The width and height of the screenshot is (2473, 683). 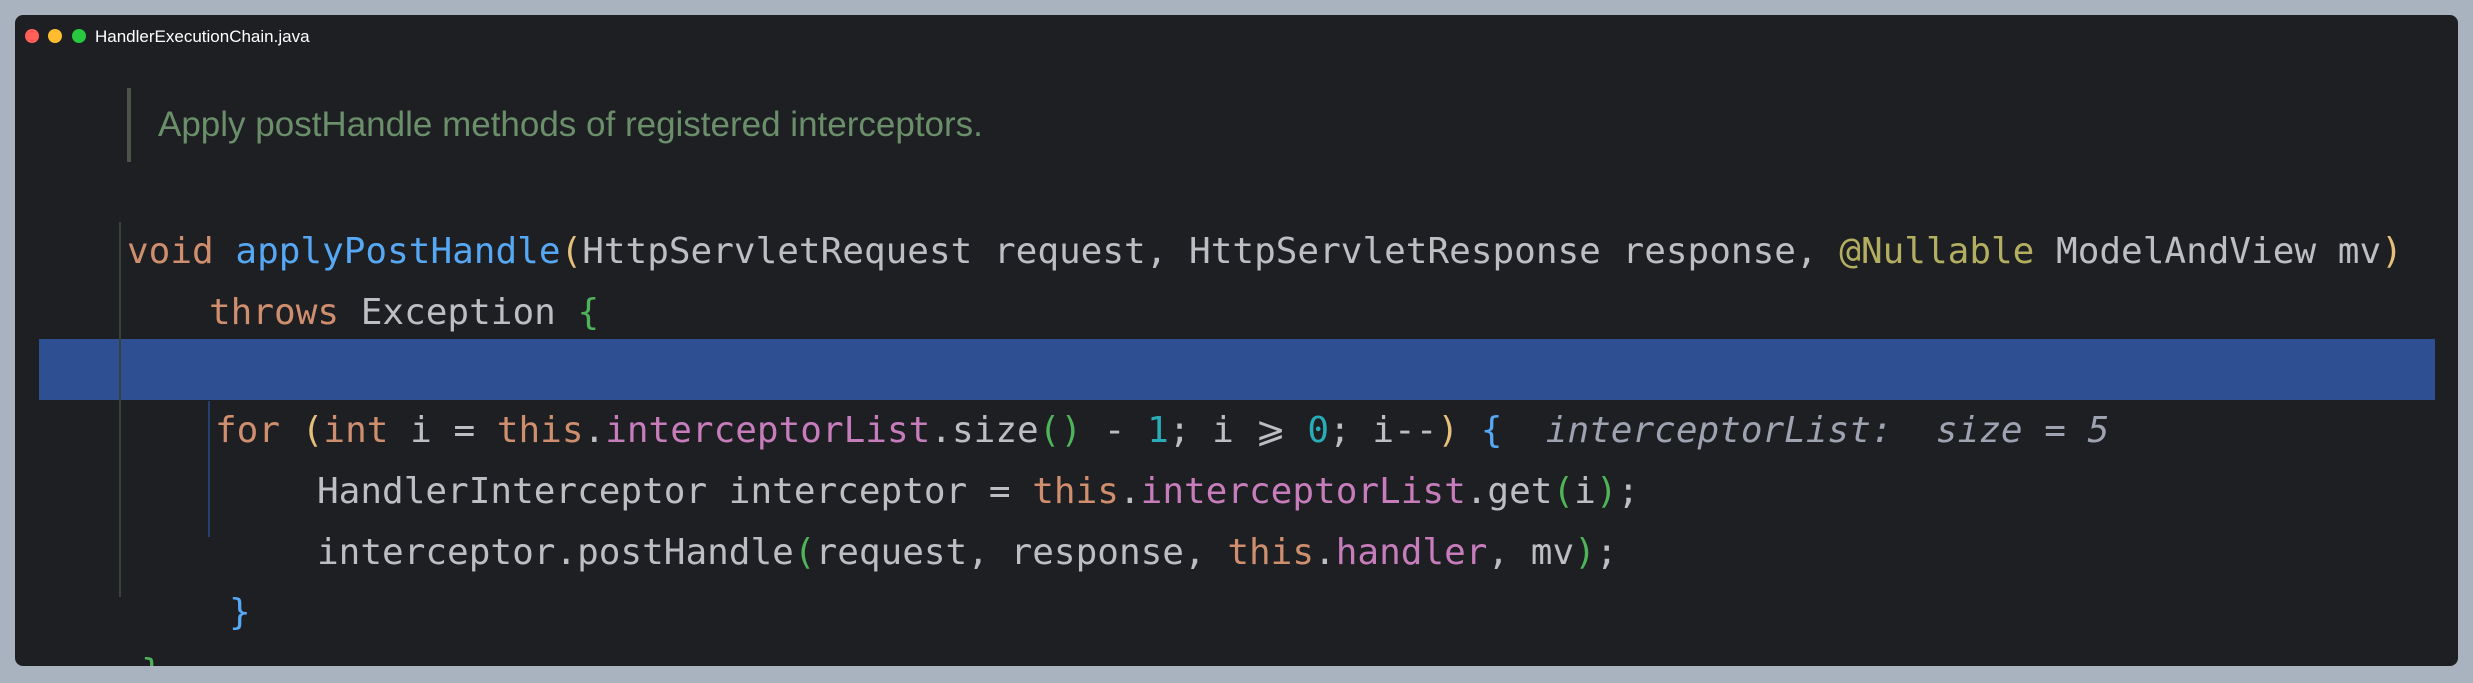 I want to click on close-window-button, so click(x=32, y=36).